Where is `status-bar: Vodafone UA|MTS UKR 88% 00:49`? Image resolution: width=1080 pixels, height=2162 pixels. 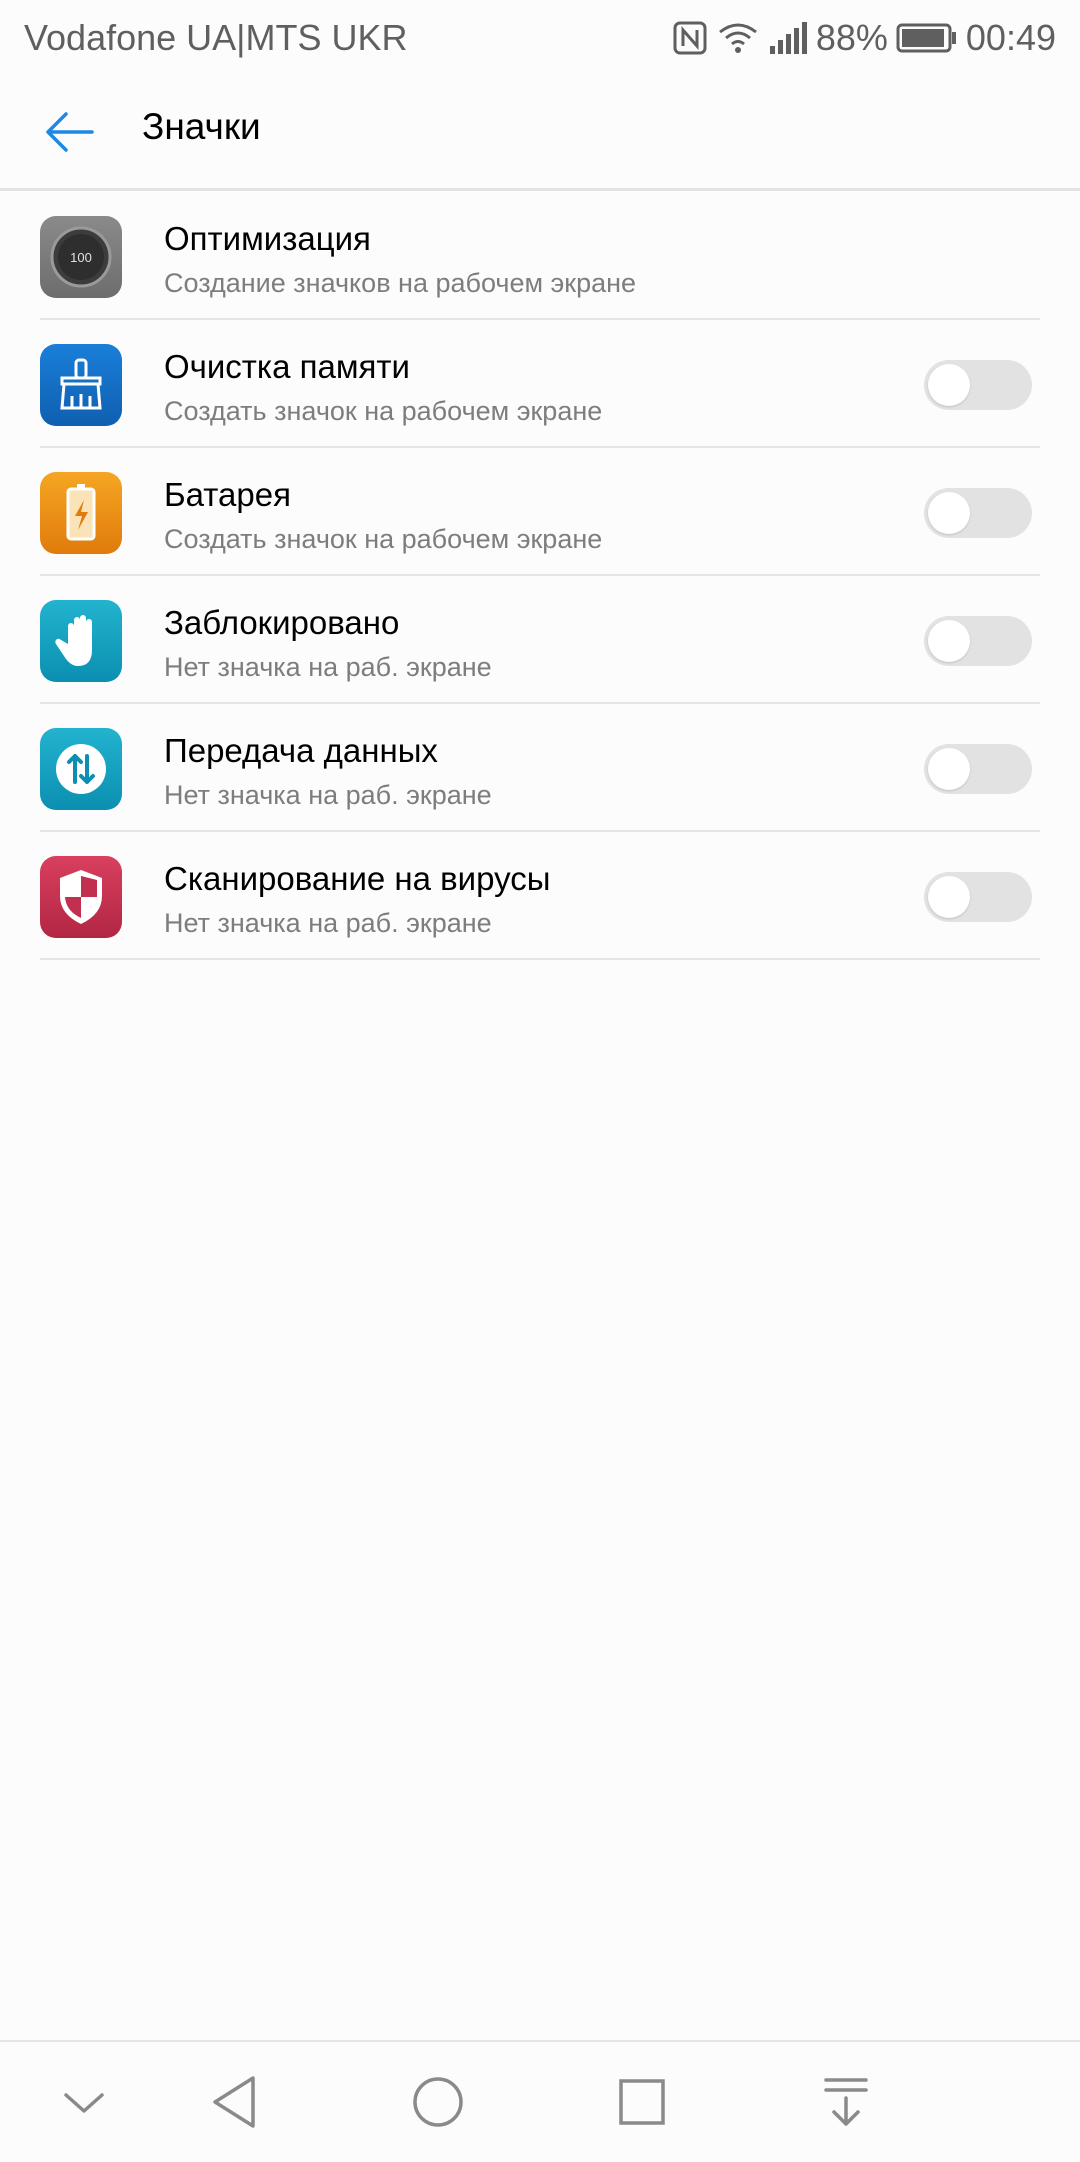 status-bar: Vodafone UA|MTS UKR 88% 00:49 is located at coordinates (540, 38).